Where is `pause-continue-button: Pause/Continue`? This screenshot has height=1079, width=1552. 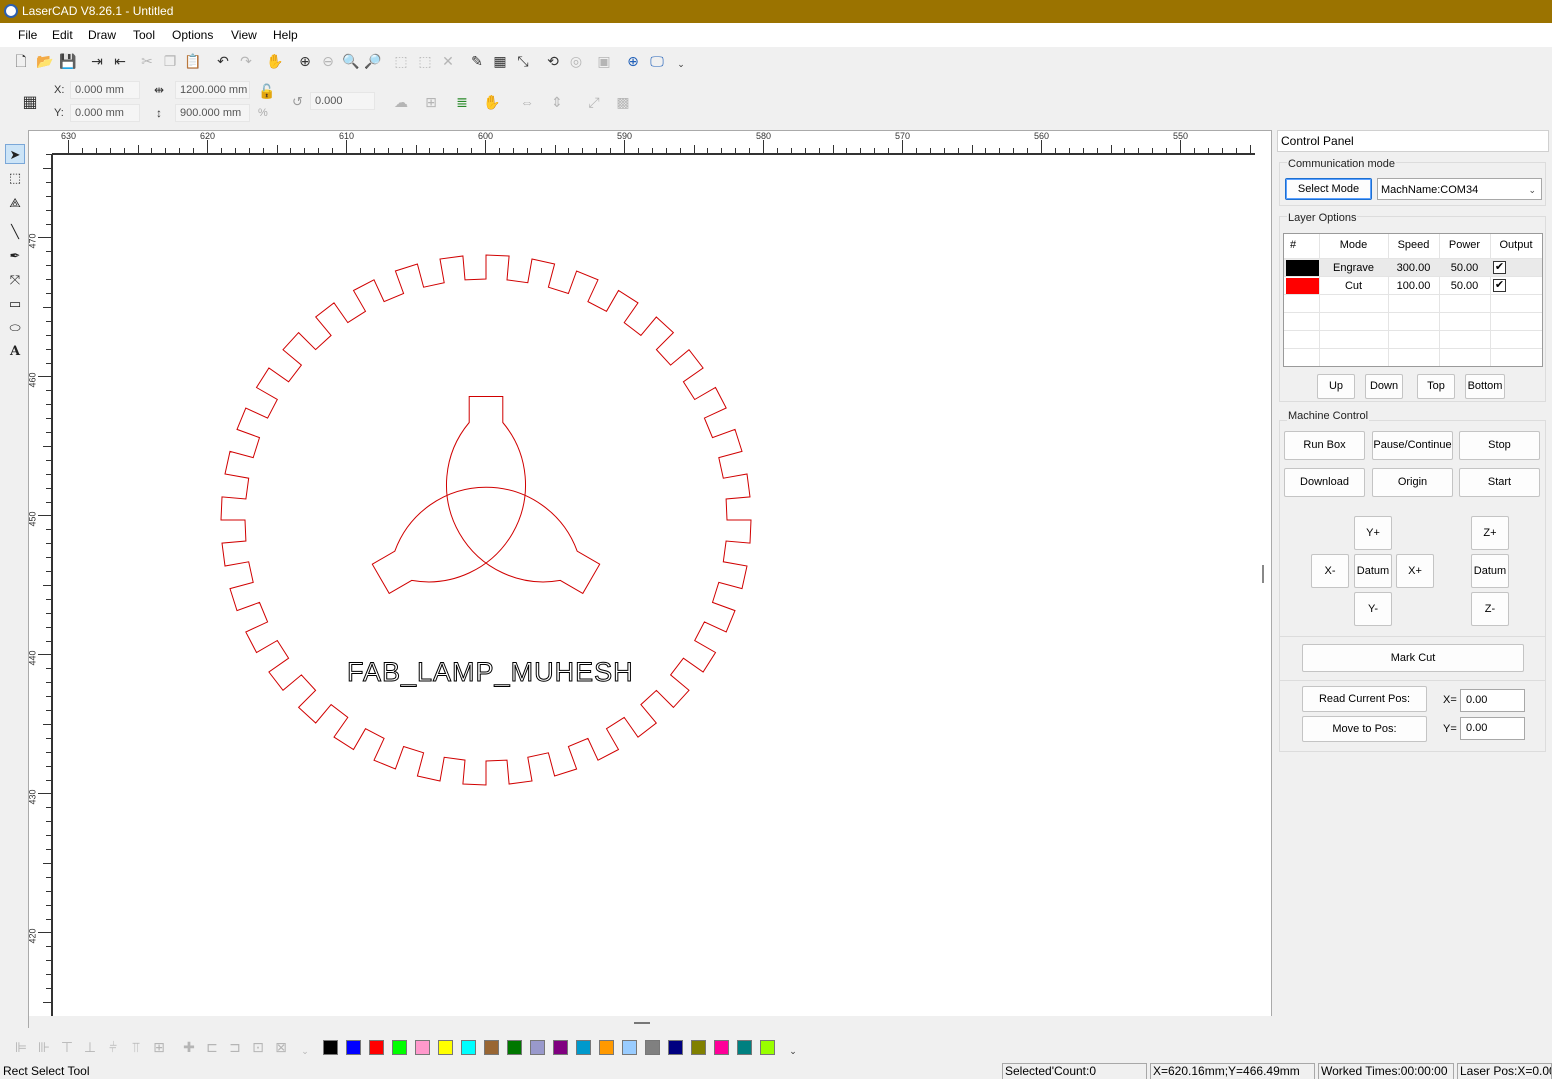 pause-continue-button: Pause/Continue is located at coordinates (1412, 445).